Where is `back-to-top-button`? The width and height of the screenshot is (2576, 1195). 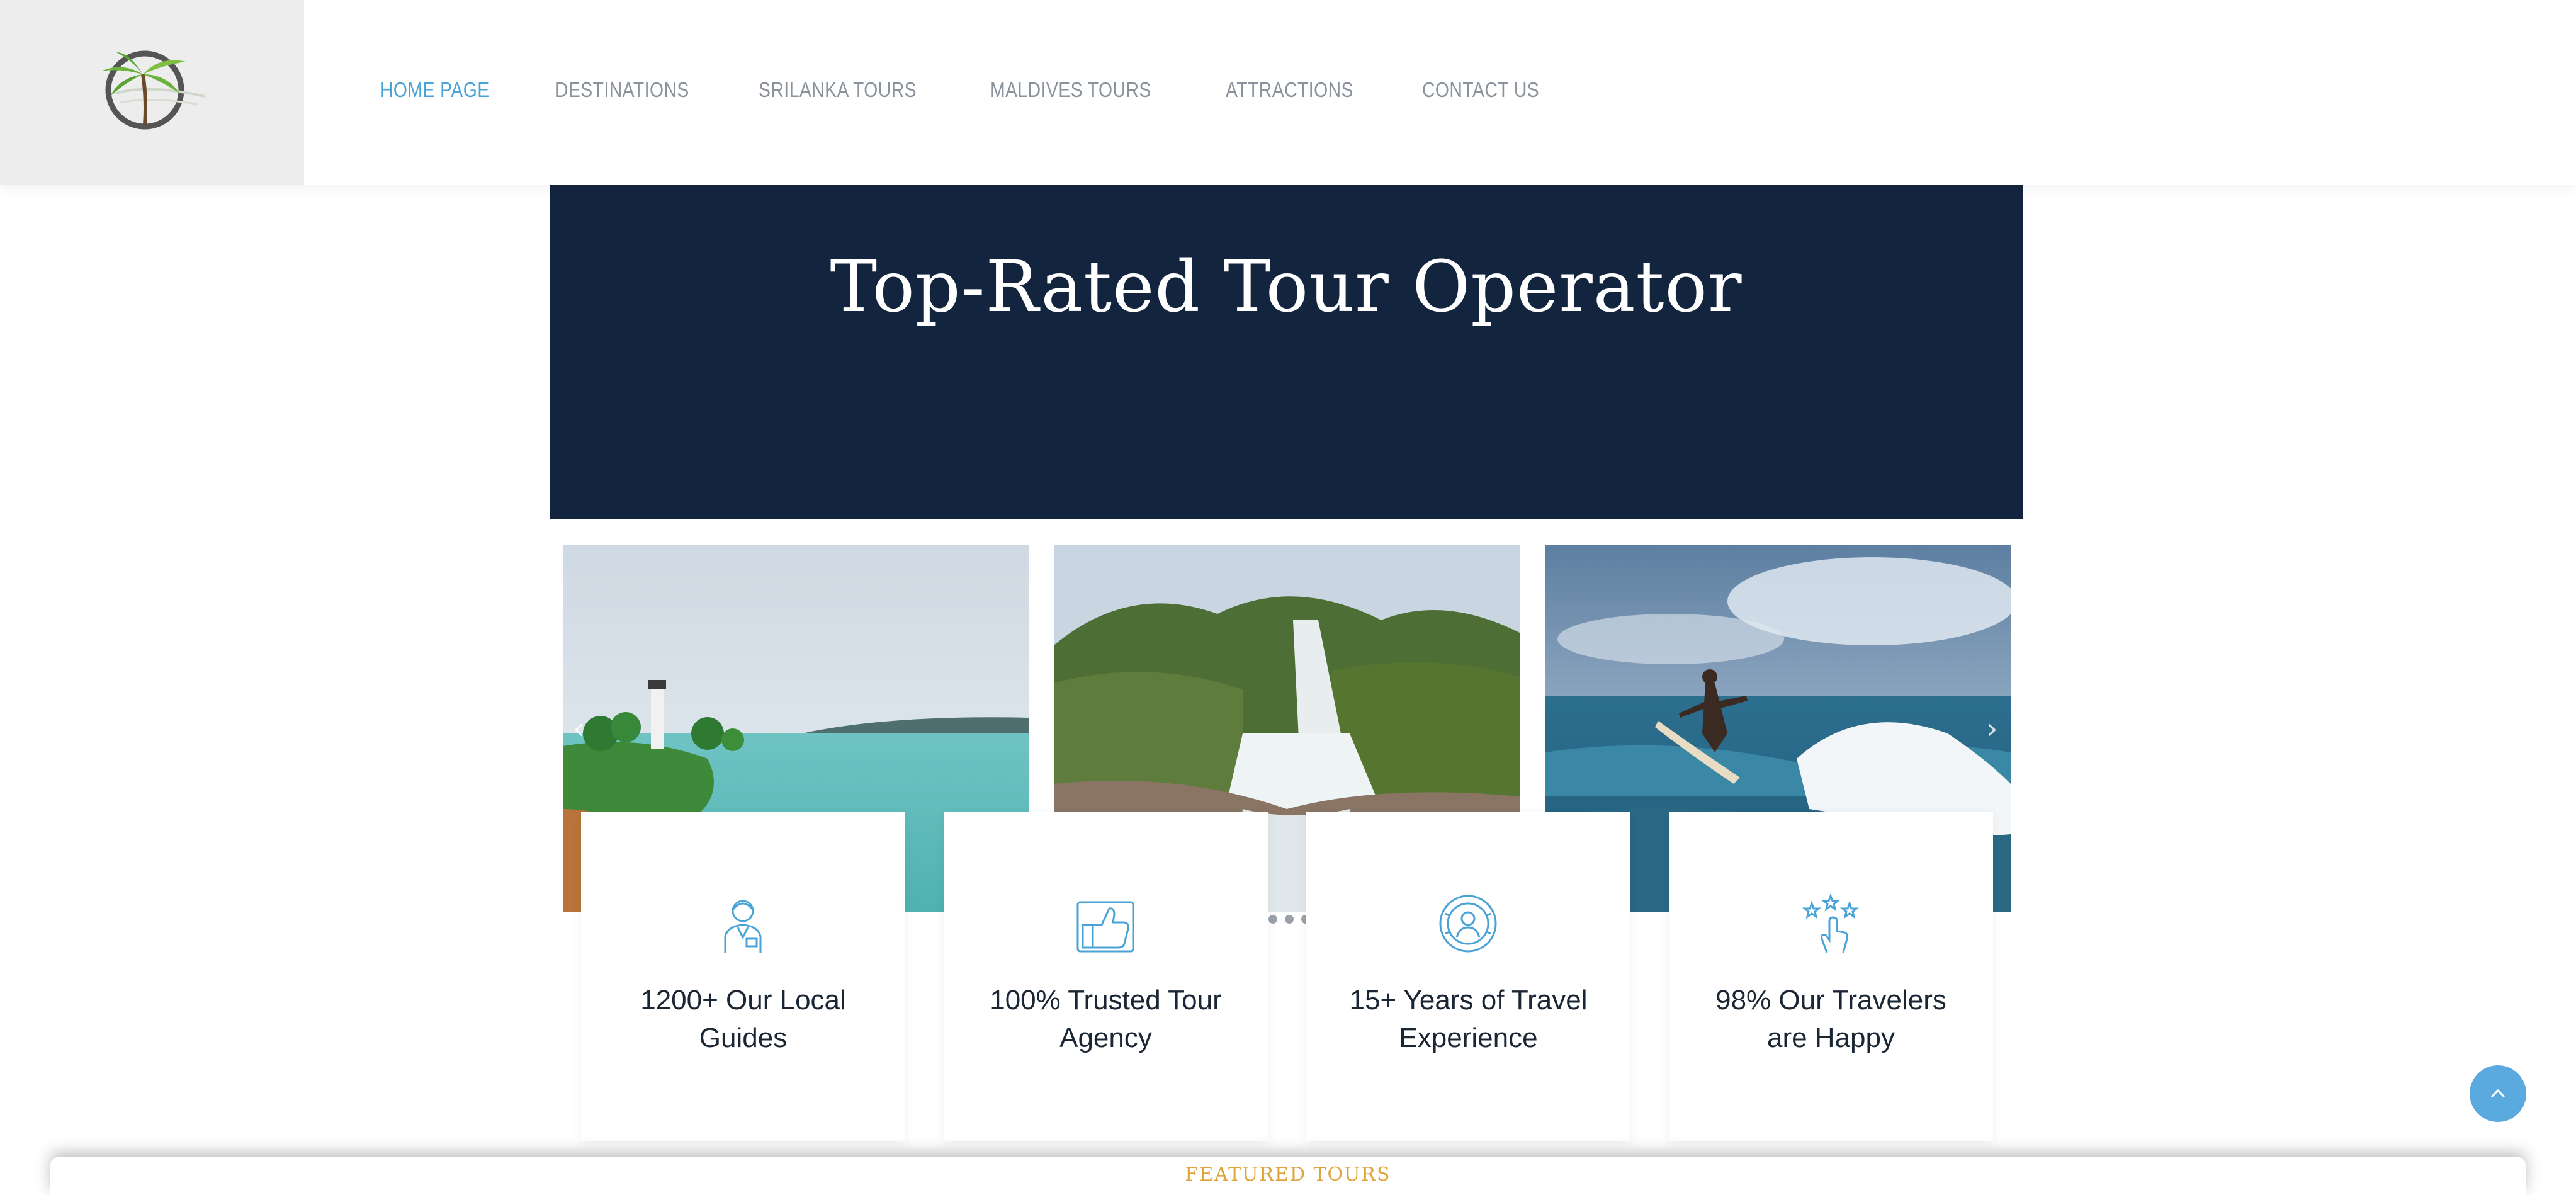 back-to-top-button is located at coordinates (2498, 1093).